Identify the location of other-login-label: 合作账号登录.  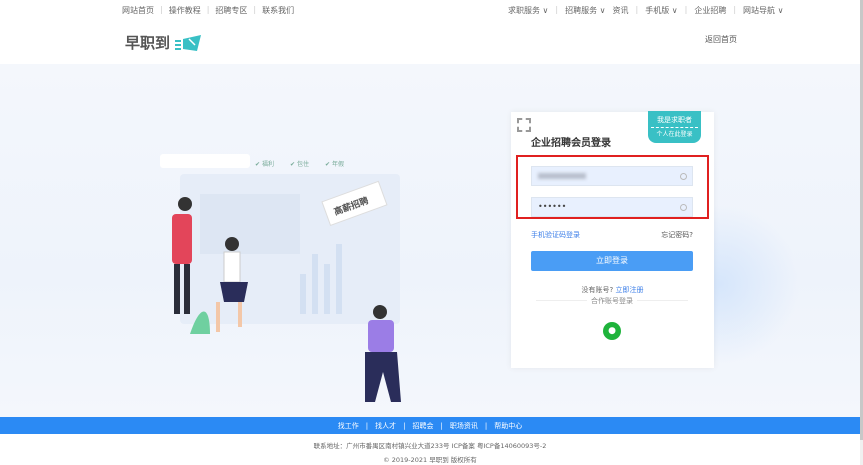
(612, 301).